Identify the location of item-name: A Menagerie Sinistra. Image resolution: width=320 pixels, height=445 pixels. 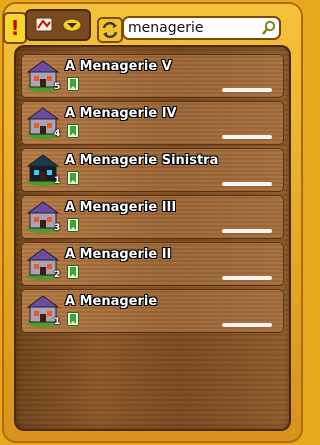
(142, 160).